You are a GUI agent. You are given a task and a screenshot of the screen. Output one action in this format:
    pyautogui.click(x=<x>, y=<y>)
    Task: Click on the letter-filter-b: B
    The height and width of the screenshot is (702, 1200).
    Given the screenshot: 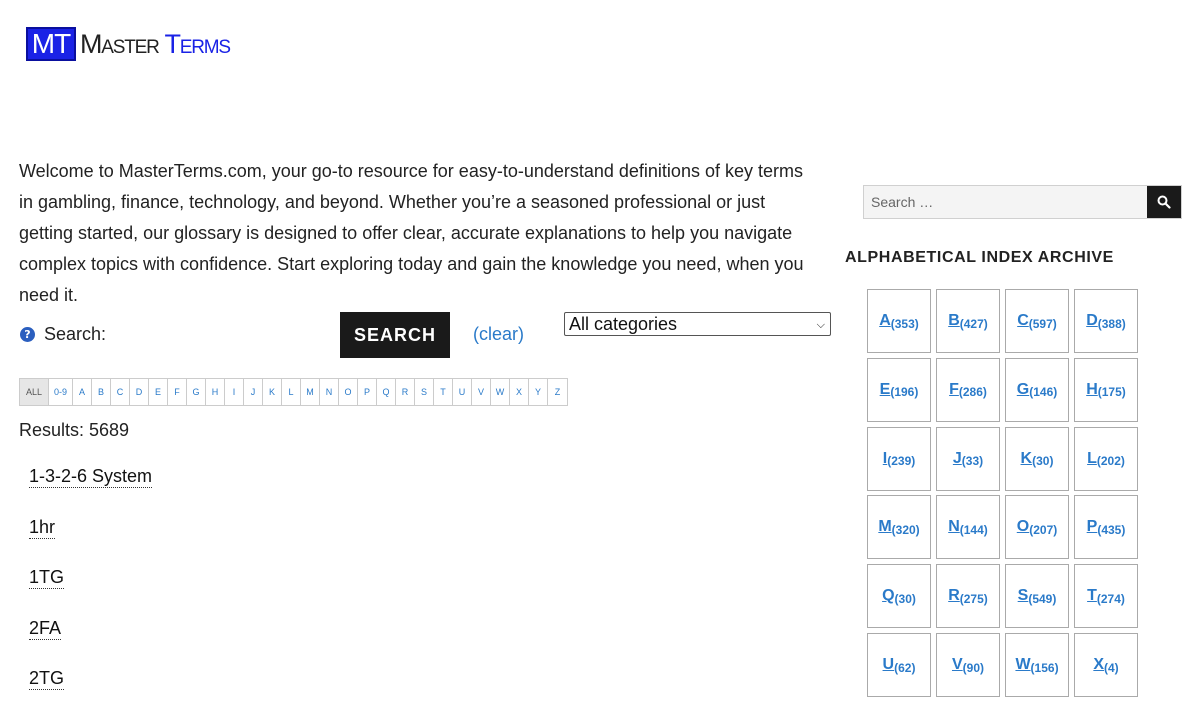 What is the action you would take?
    pyautogui.click(x=101, y=392)
    